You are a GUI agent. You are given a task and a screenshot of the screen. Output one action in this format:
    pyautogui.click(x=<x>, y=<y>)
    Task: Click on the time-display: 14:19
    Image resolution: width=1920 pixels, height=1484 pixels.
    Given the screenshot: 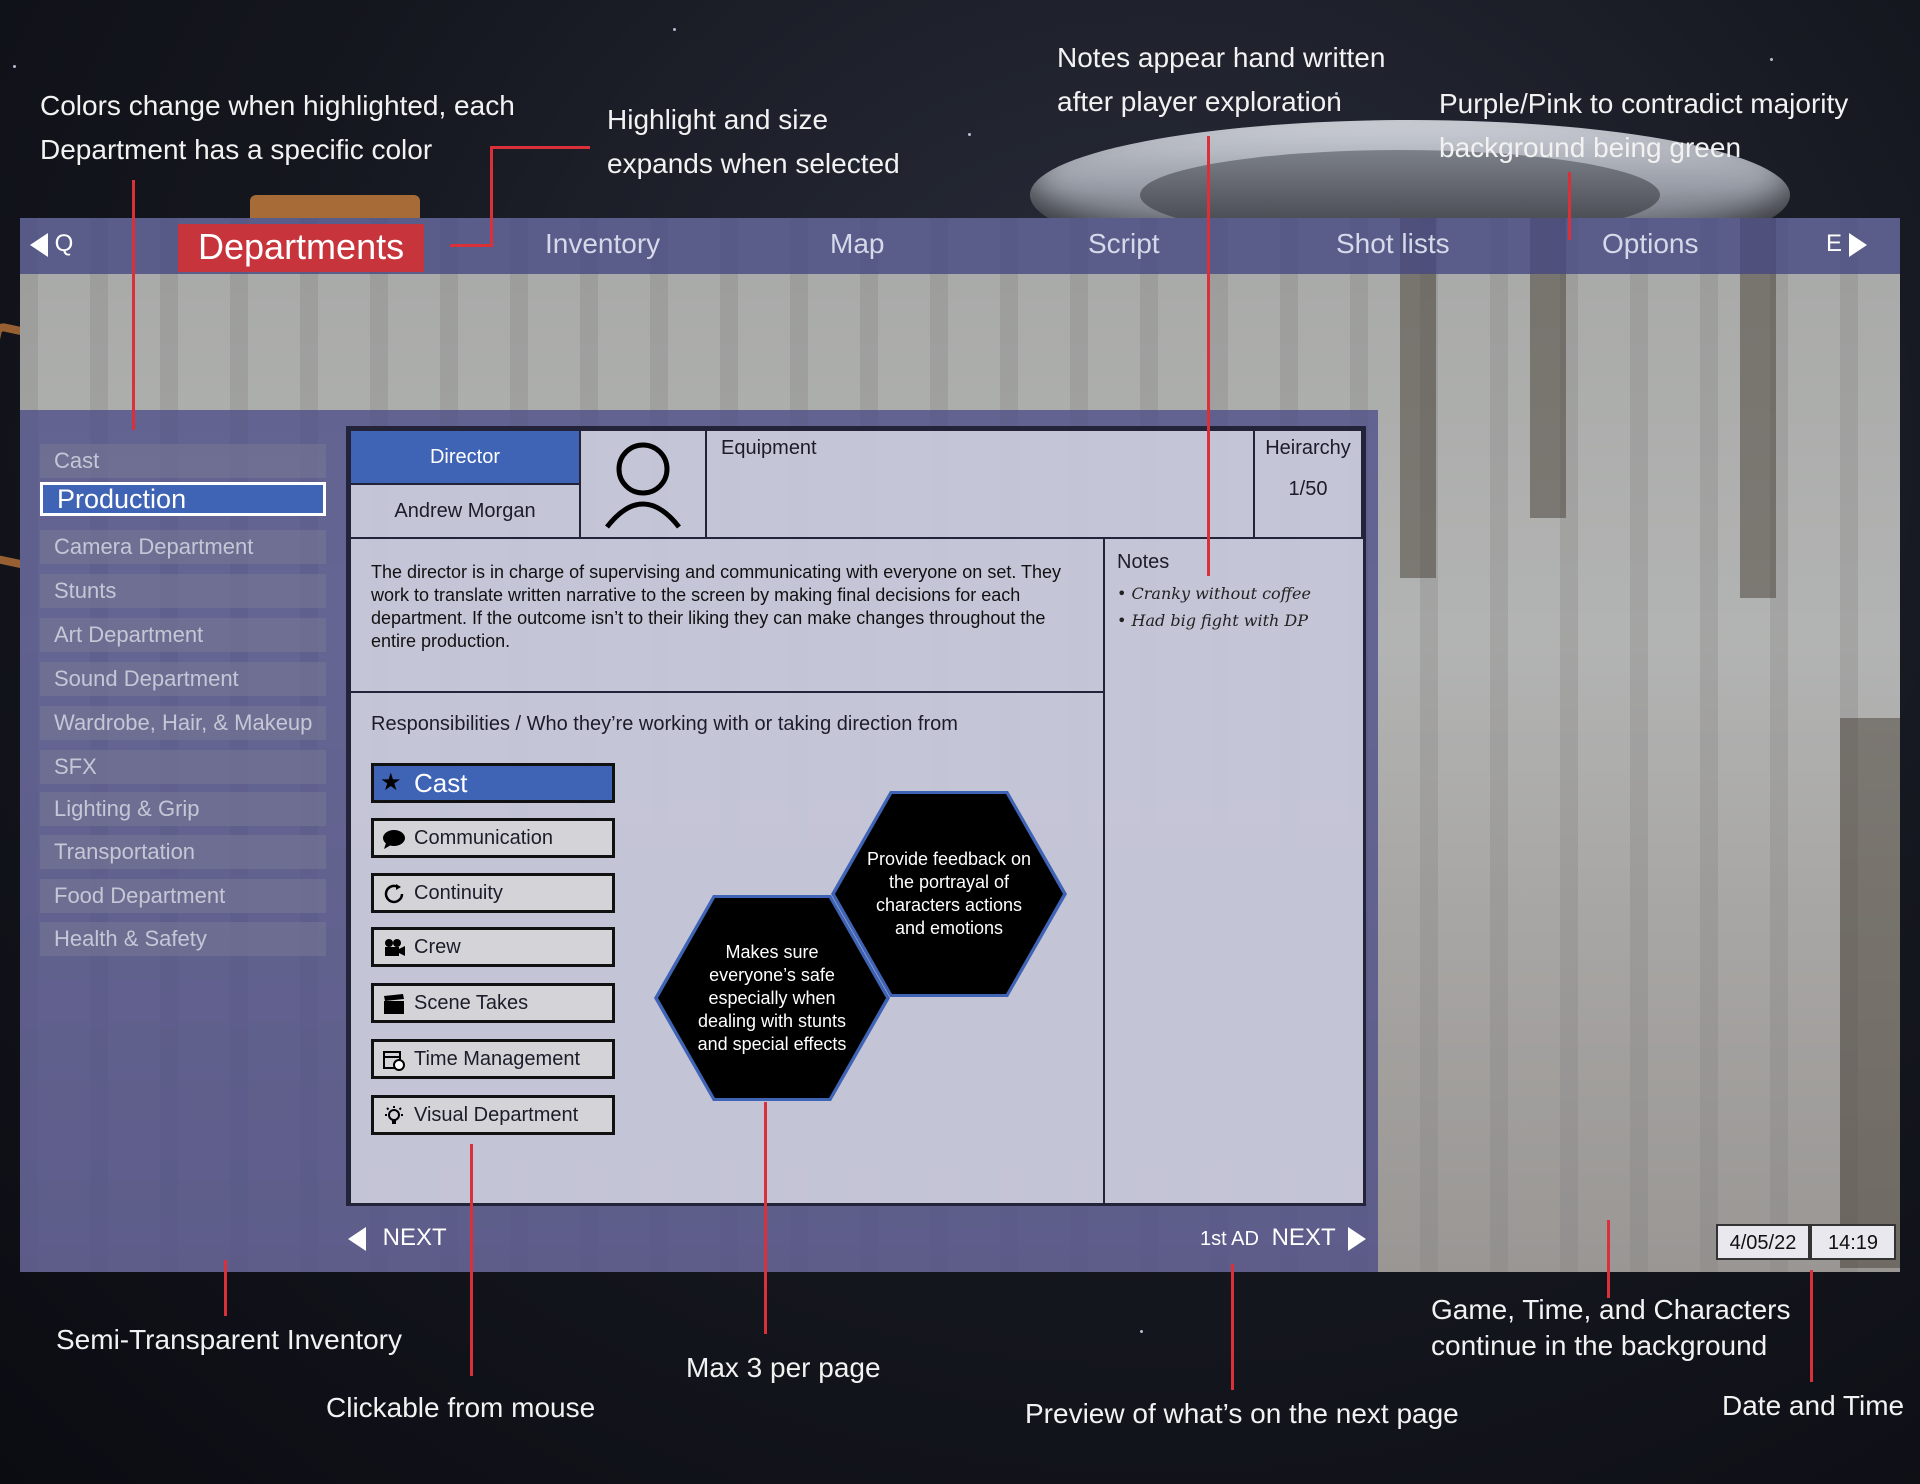 What is the action you would take?
    pyautogui.click(x=1853, y=1242)
    